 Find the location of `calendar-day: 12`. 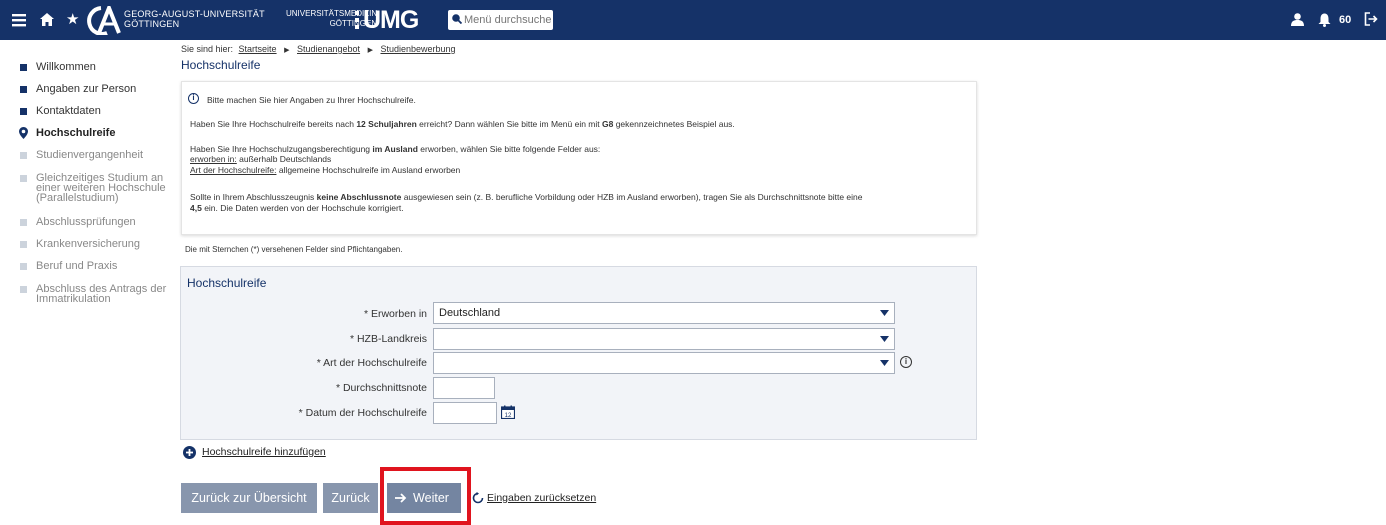

calendar-day: 12 is located at coordinates (508, 416).